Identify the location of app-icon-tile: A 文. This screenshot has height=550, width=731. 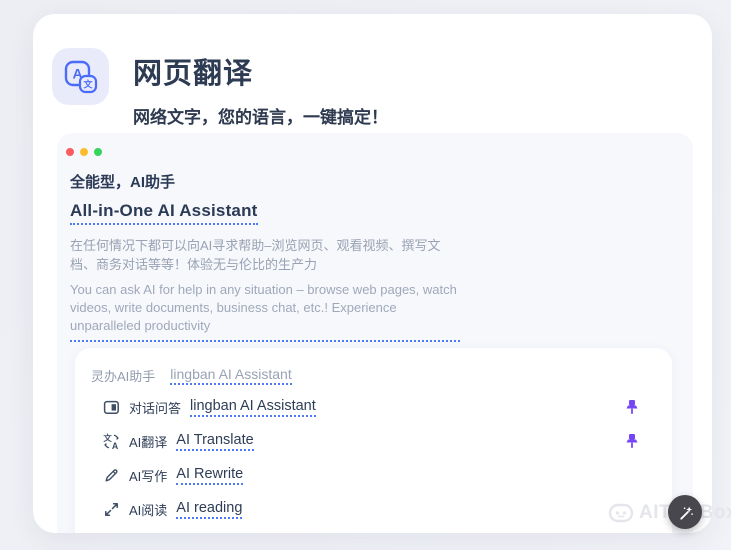
(80, 76).